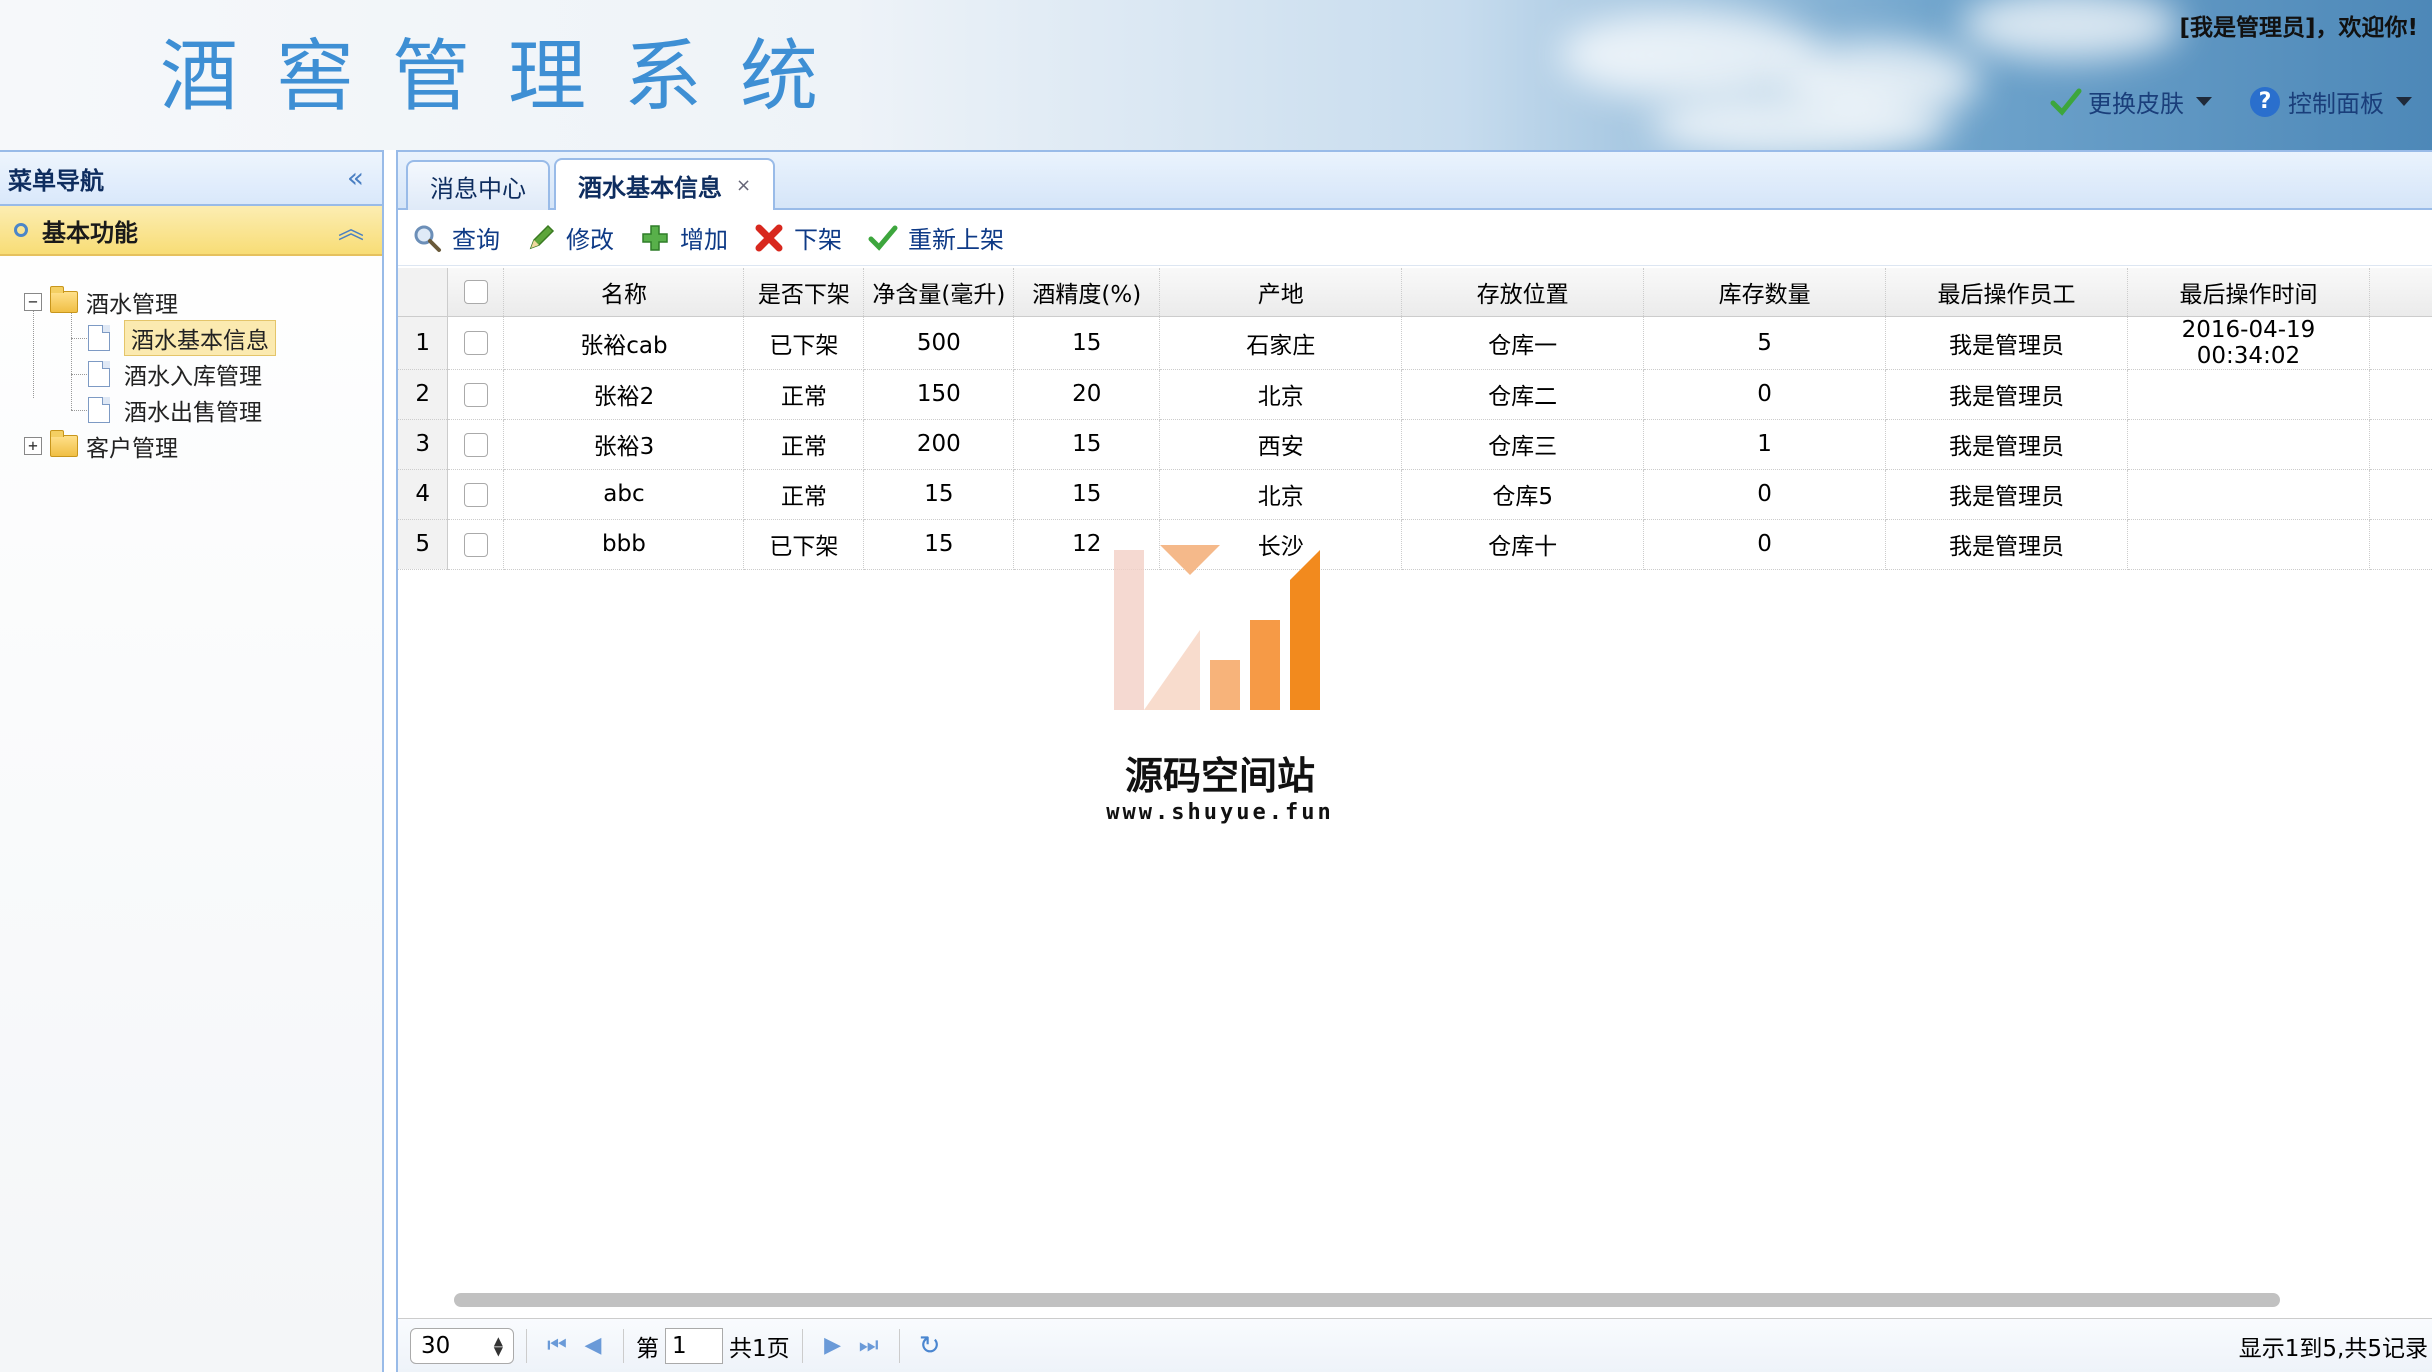  Describe the element at coordinates (939, 394) in the screenshot. I see `cell-volume: 150` at that location.